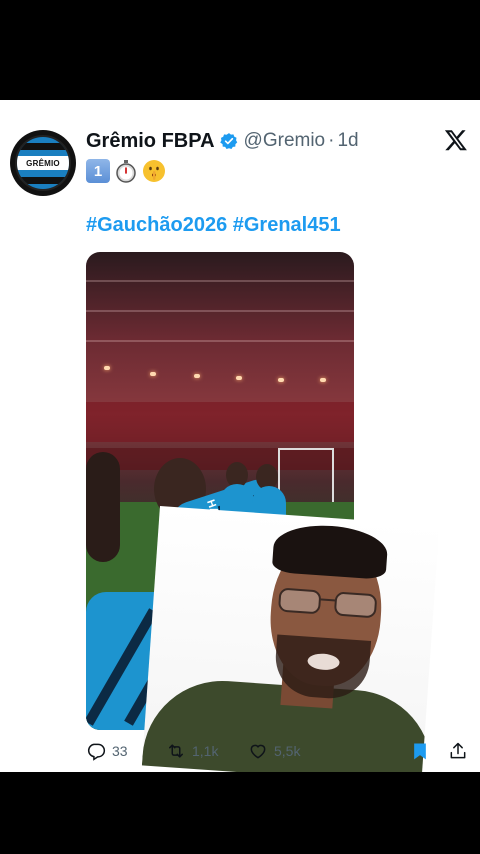  I want to click on action-bar: 33 1,1k 5,5k, so click(240, 751).